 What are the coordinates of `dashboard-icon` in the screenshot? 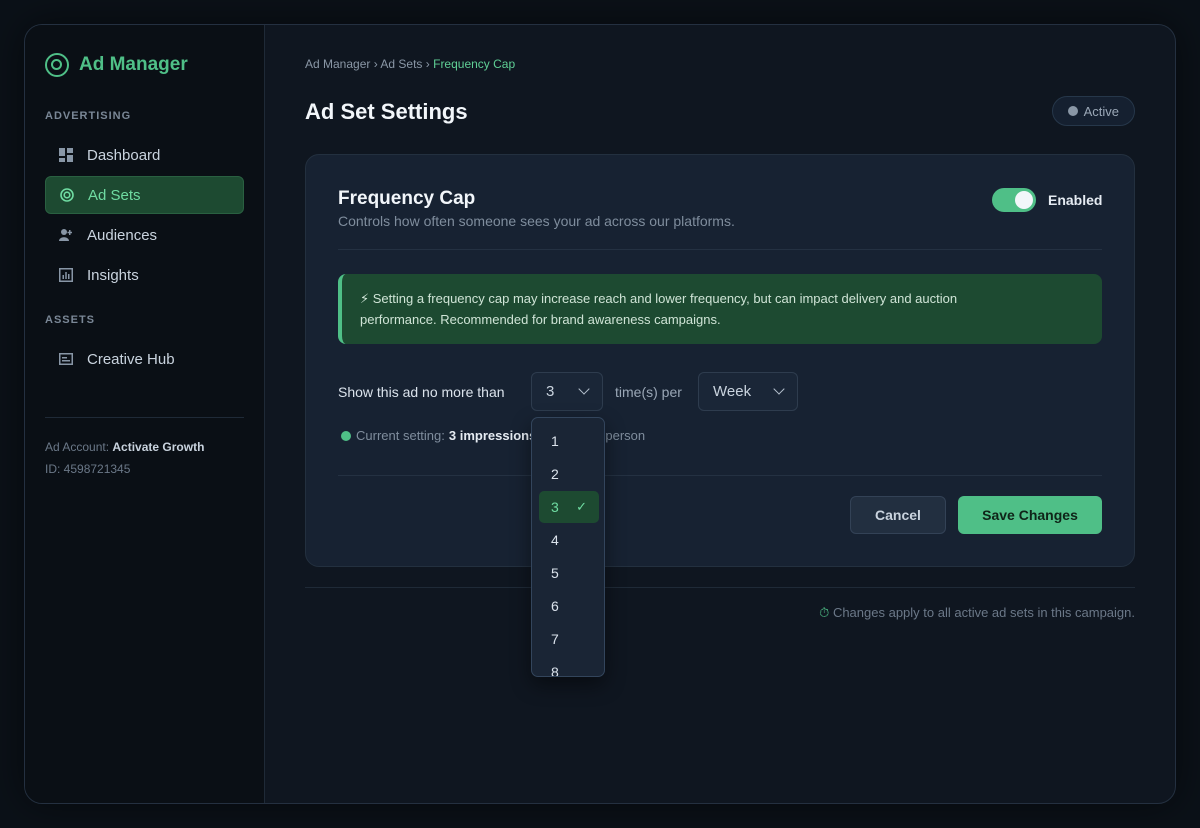 It's located at (66, 155).